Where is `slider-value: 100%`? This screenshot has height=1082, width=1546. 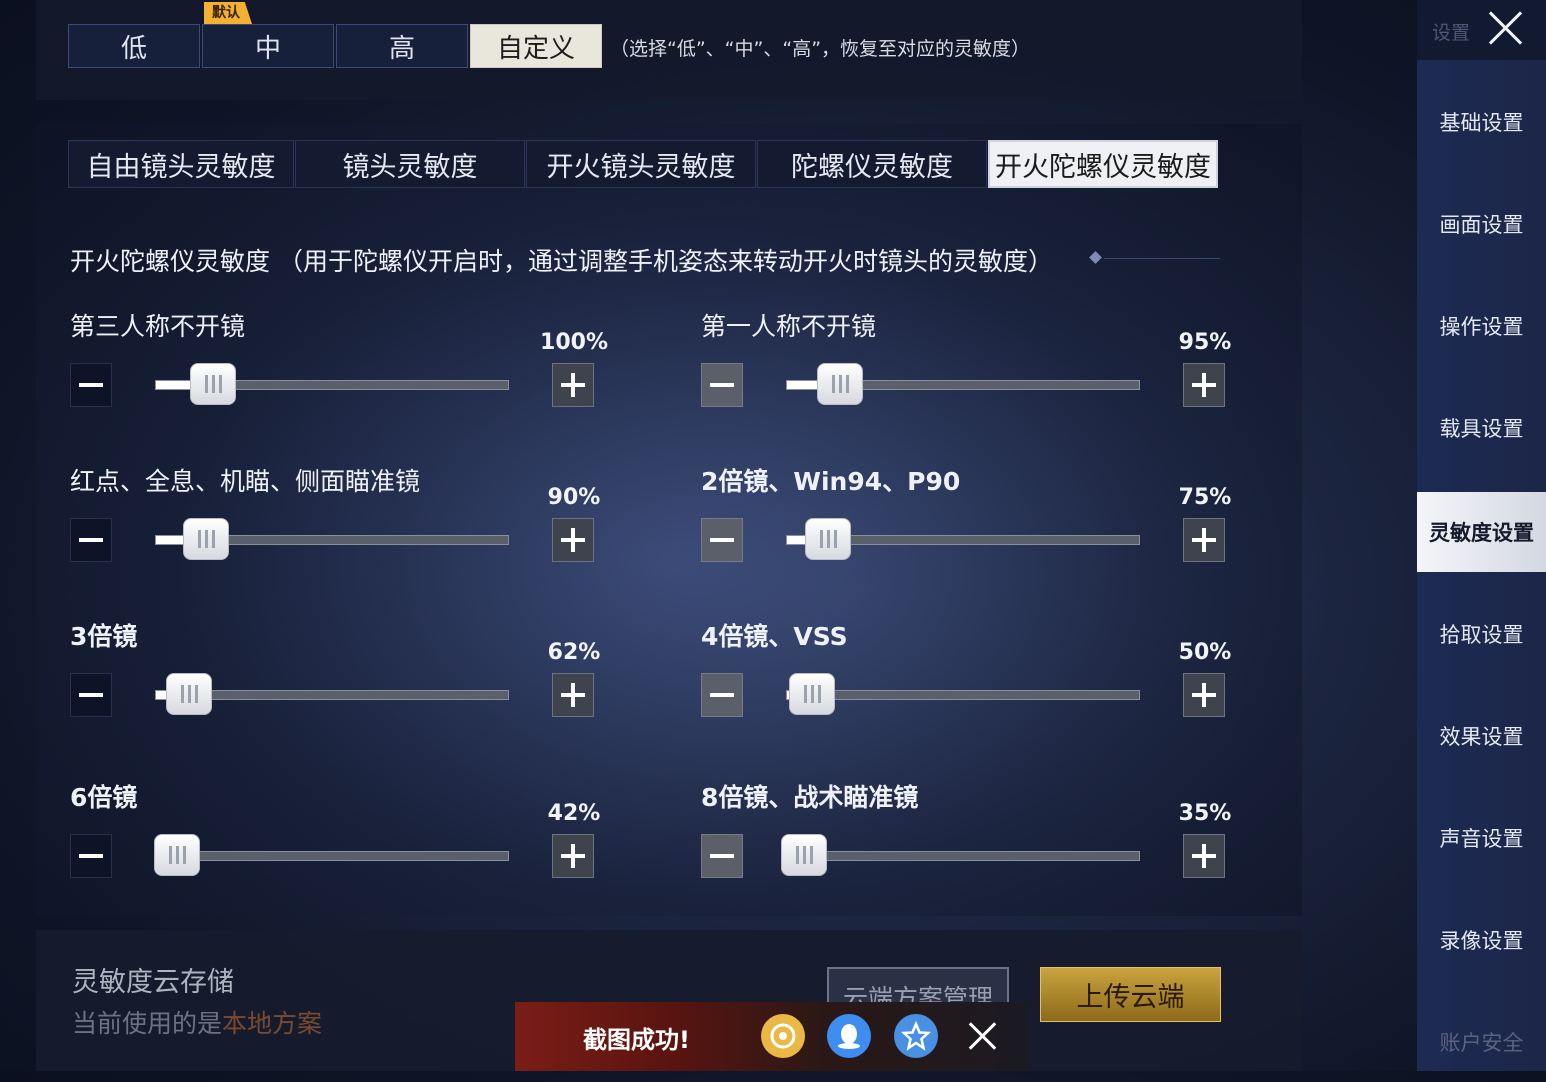 slider-value: 100% is located at coordinates (574, 342).